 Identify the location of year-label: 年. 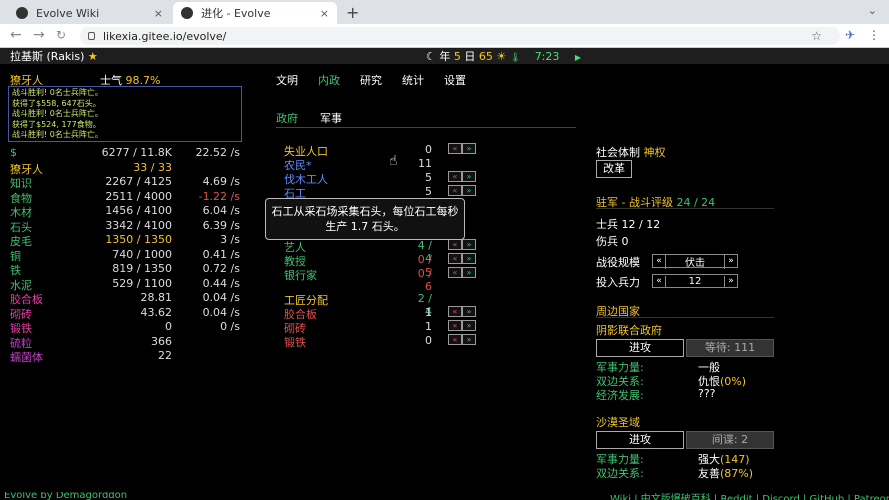
(445, 56).